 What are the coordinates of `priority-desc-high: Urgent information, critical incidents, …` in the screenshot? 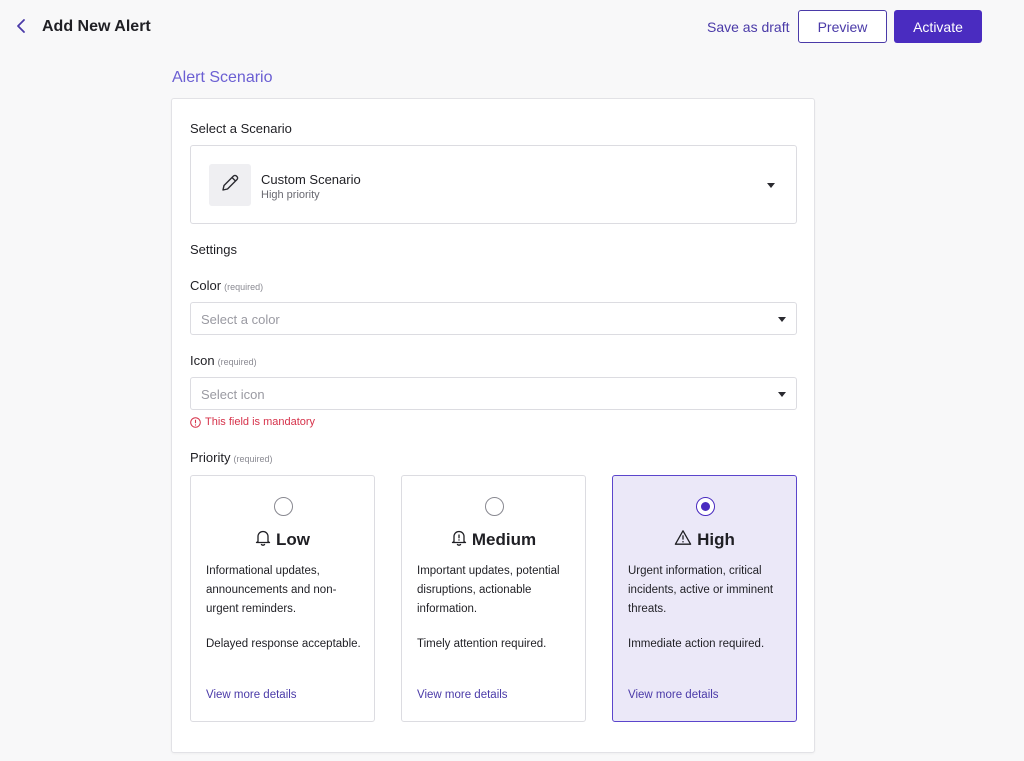 It's located at (701, 590).